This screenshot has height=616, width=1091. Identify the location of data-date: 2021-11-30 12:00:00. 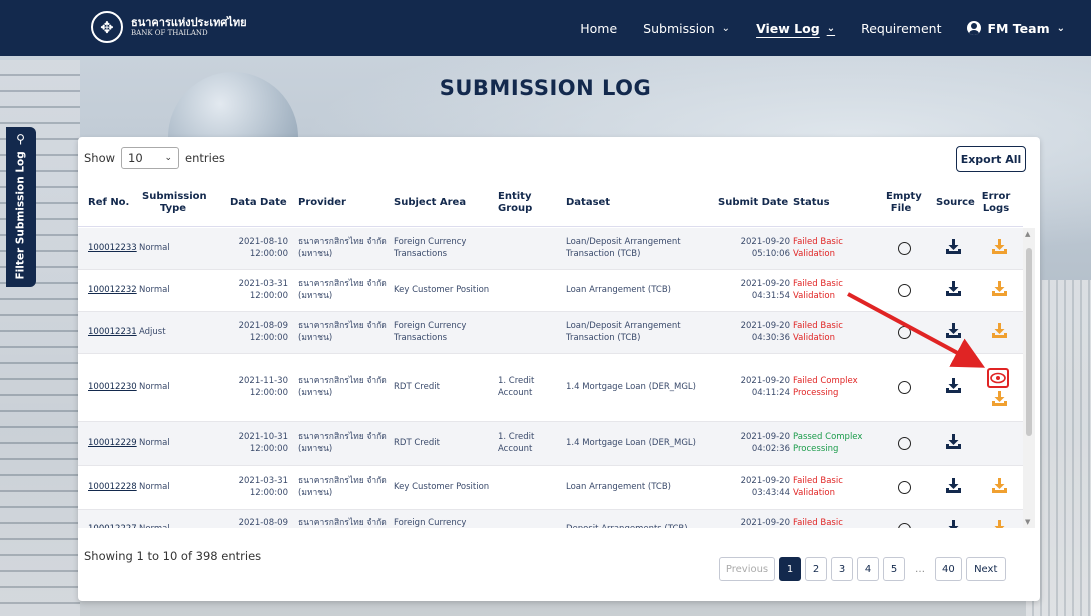
(263, 387).